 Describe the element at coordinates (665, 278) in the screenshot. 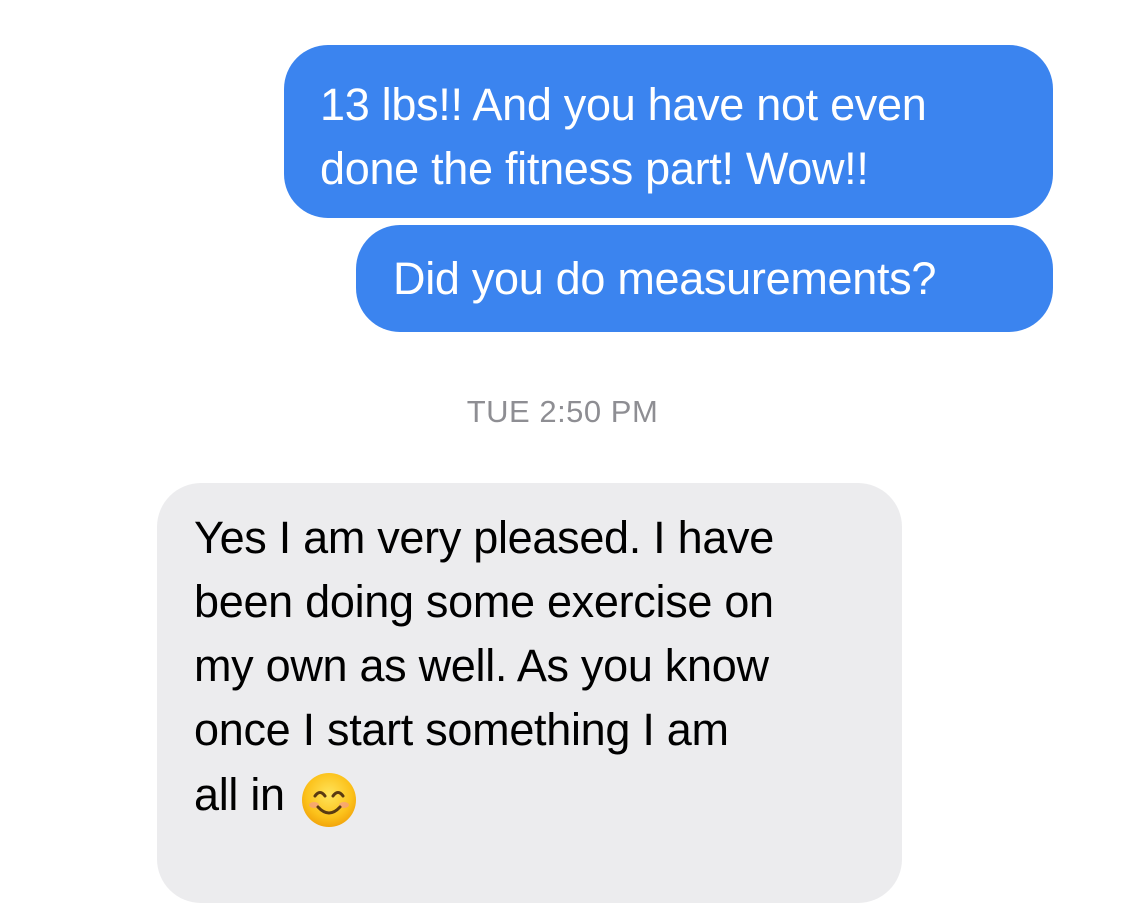

I see `message-line: Did you do measurements?` at that location.